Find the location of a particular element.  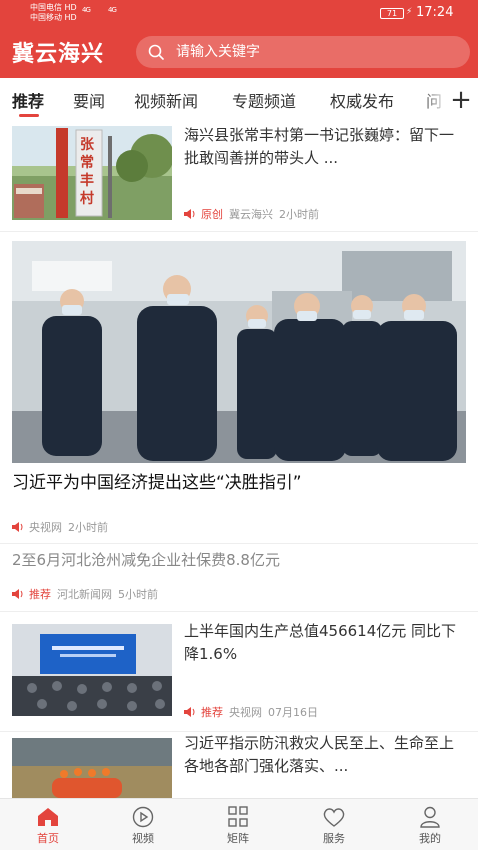

grid-icon is located at coordinates (238, 816).